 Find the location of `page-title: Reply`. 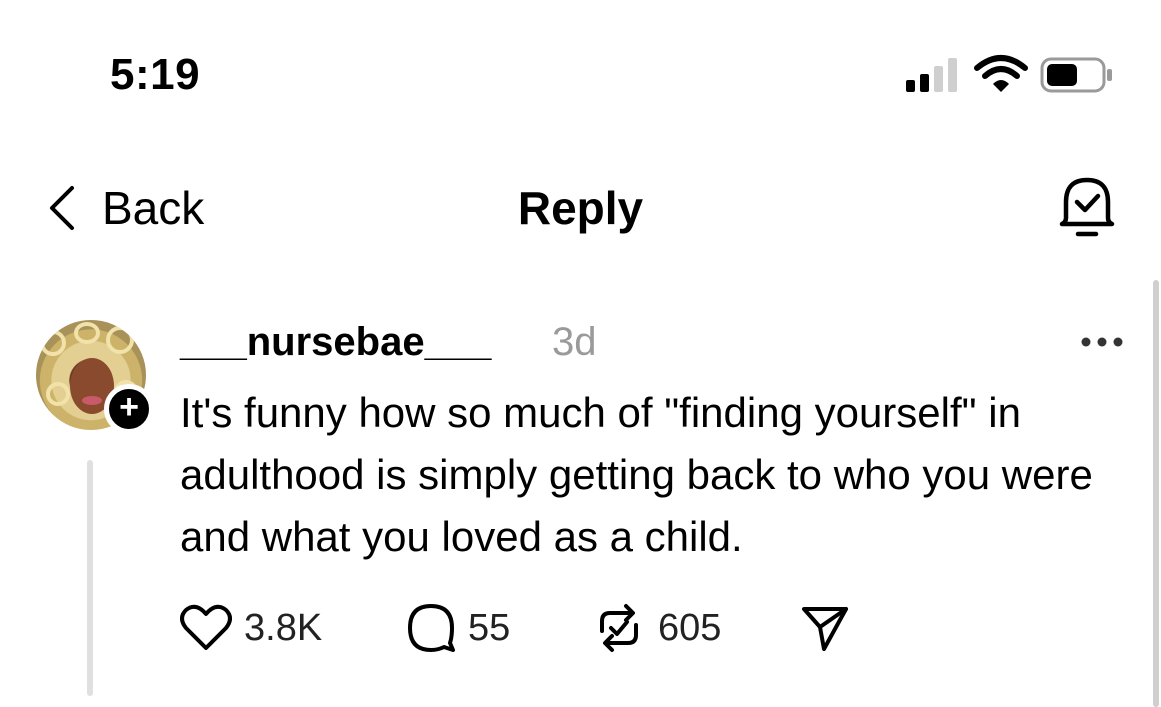

page-title: Reply is located at coordinates (580, 208).